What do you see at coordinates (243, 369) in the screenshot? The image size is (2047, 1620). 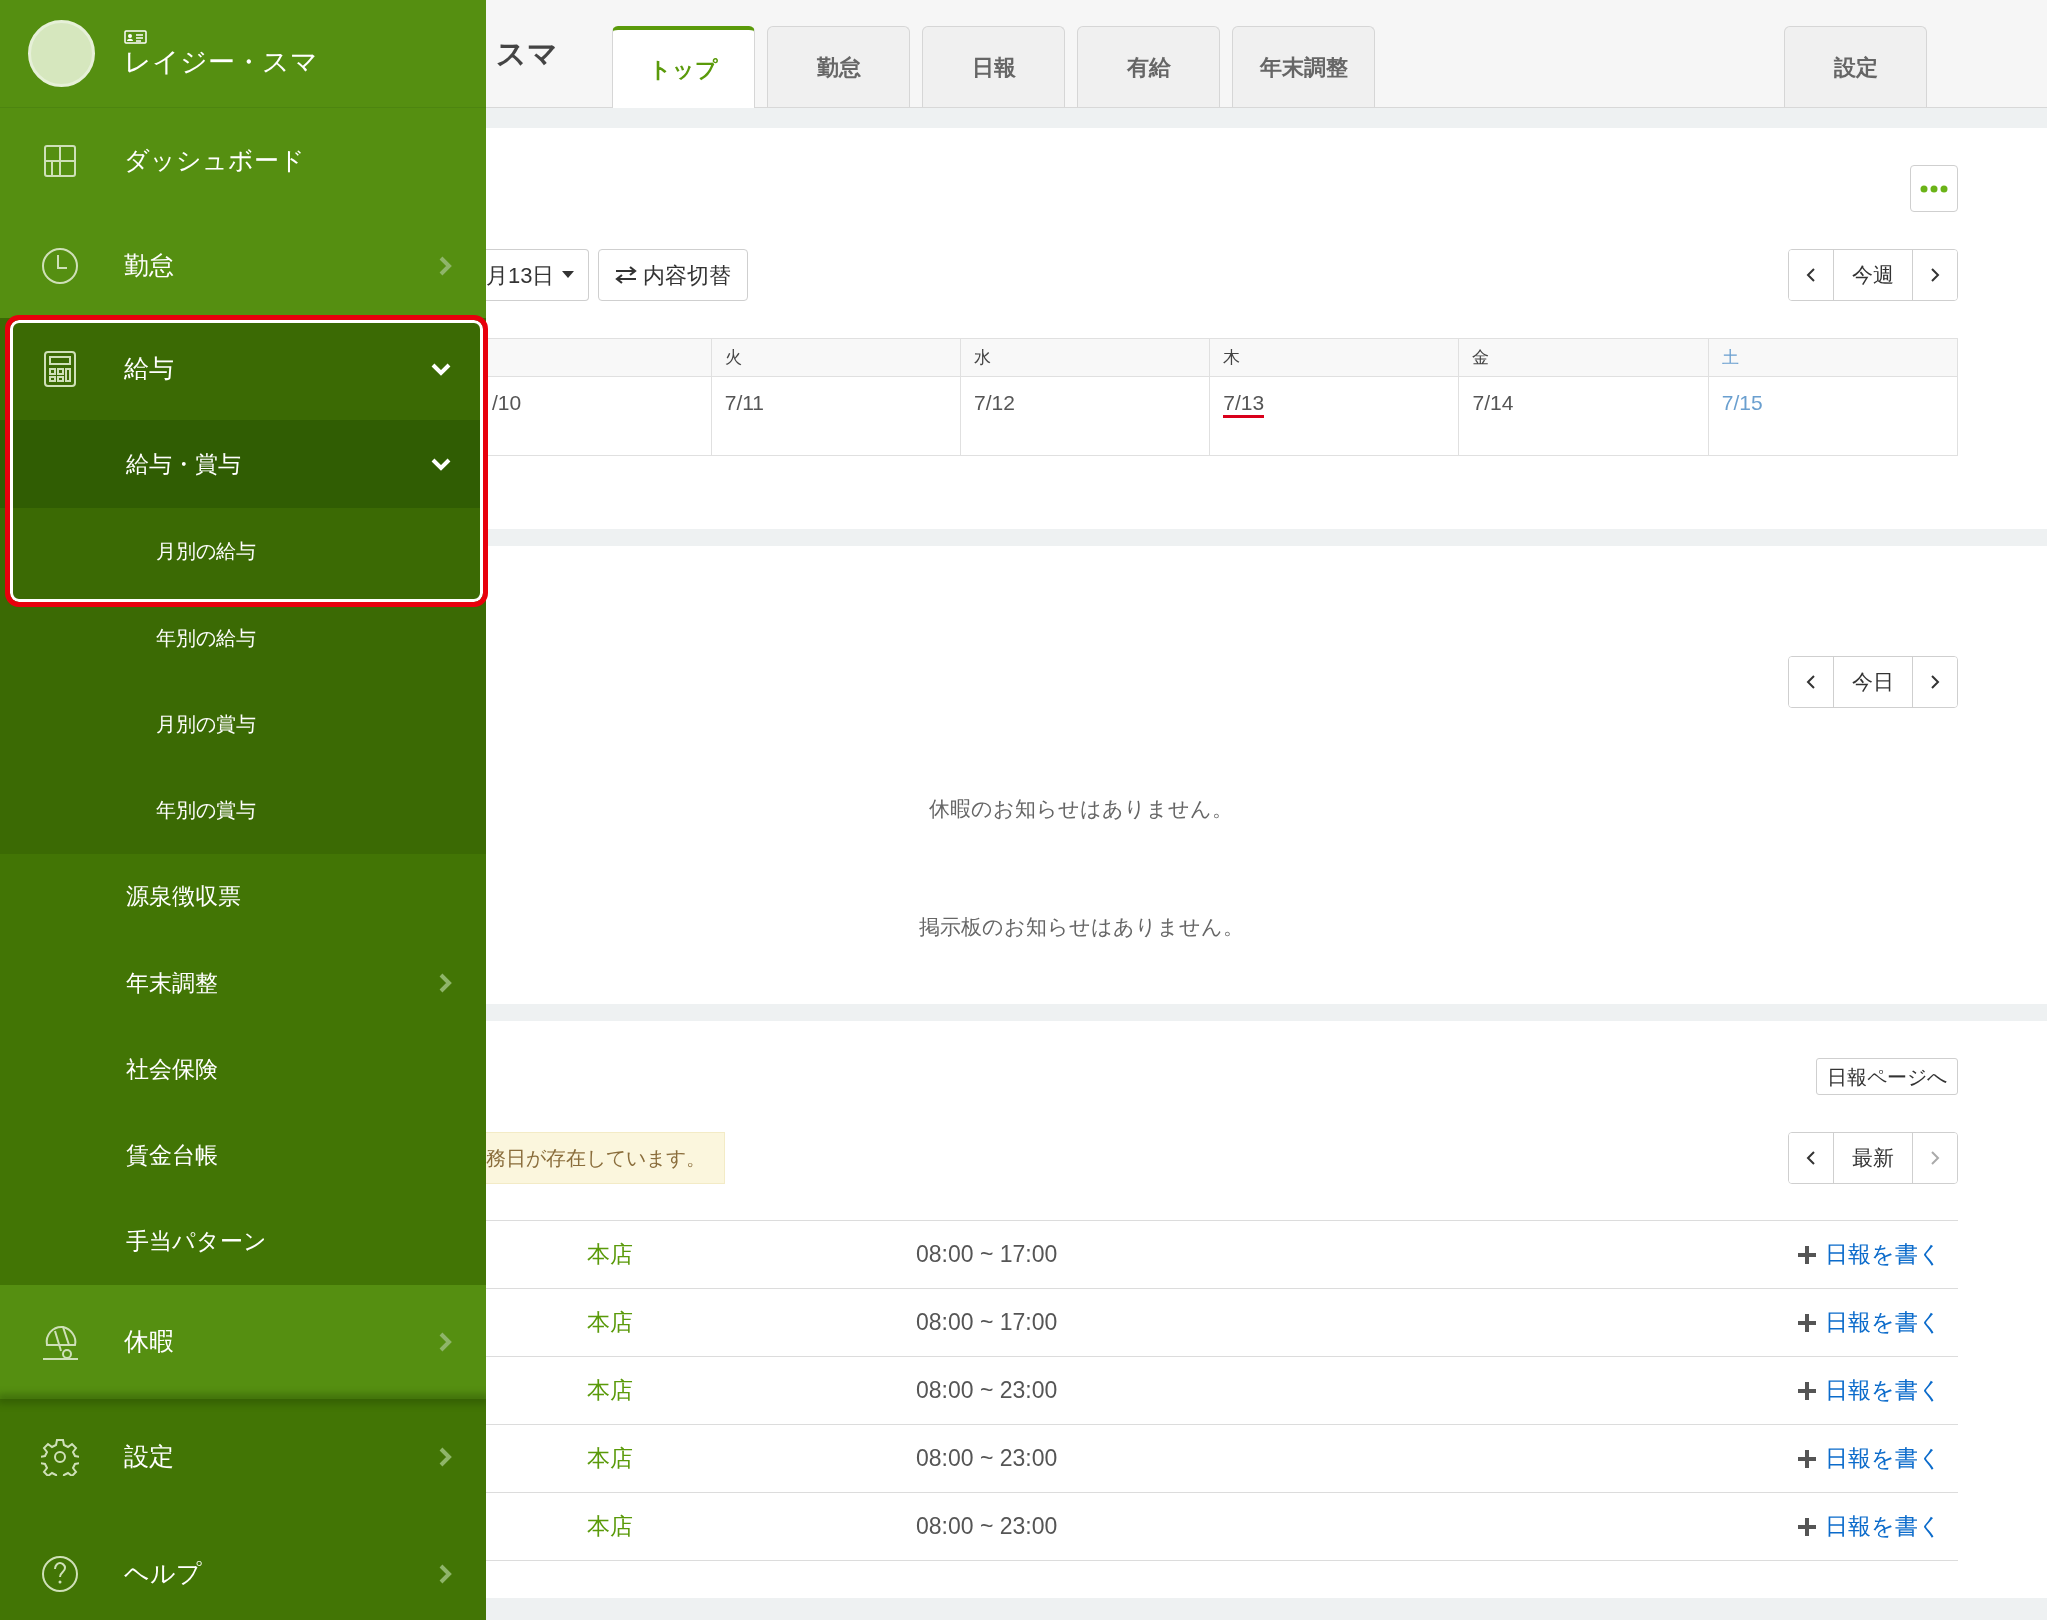 I see `sidebar-item: 給与` at bounding box center [243, 369].